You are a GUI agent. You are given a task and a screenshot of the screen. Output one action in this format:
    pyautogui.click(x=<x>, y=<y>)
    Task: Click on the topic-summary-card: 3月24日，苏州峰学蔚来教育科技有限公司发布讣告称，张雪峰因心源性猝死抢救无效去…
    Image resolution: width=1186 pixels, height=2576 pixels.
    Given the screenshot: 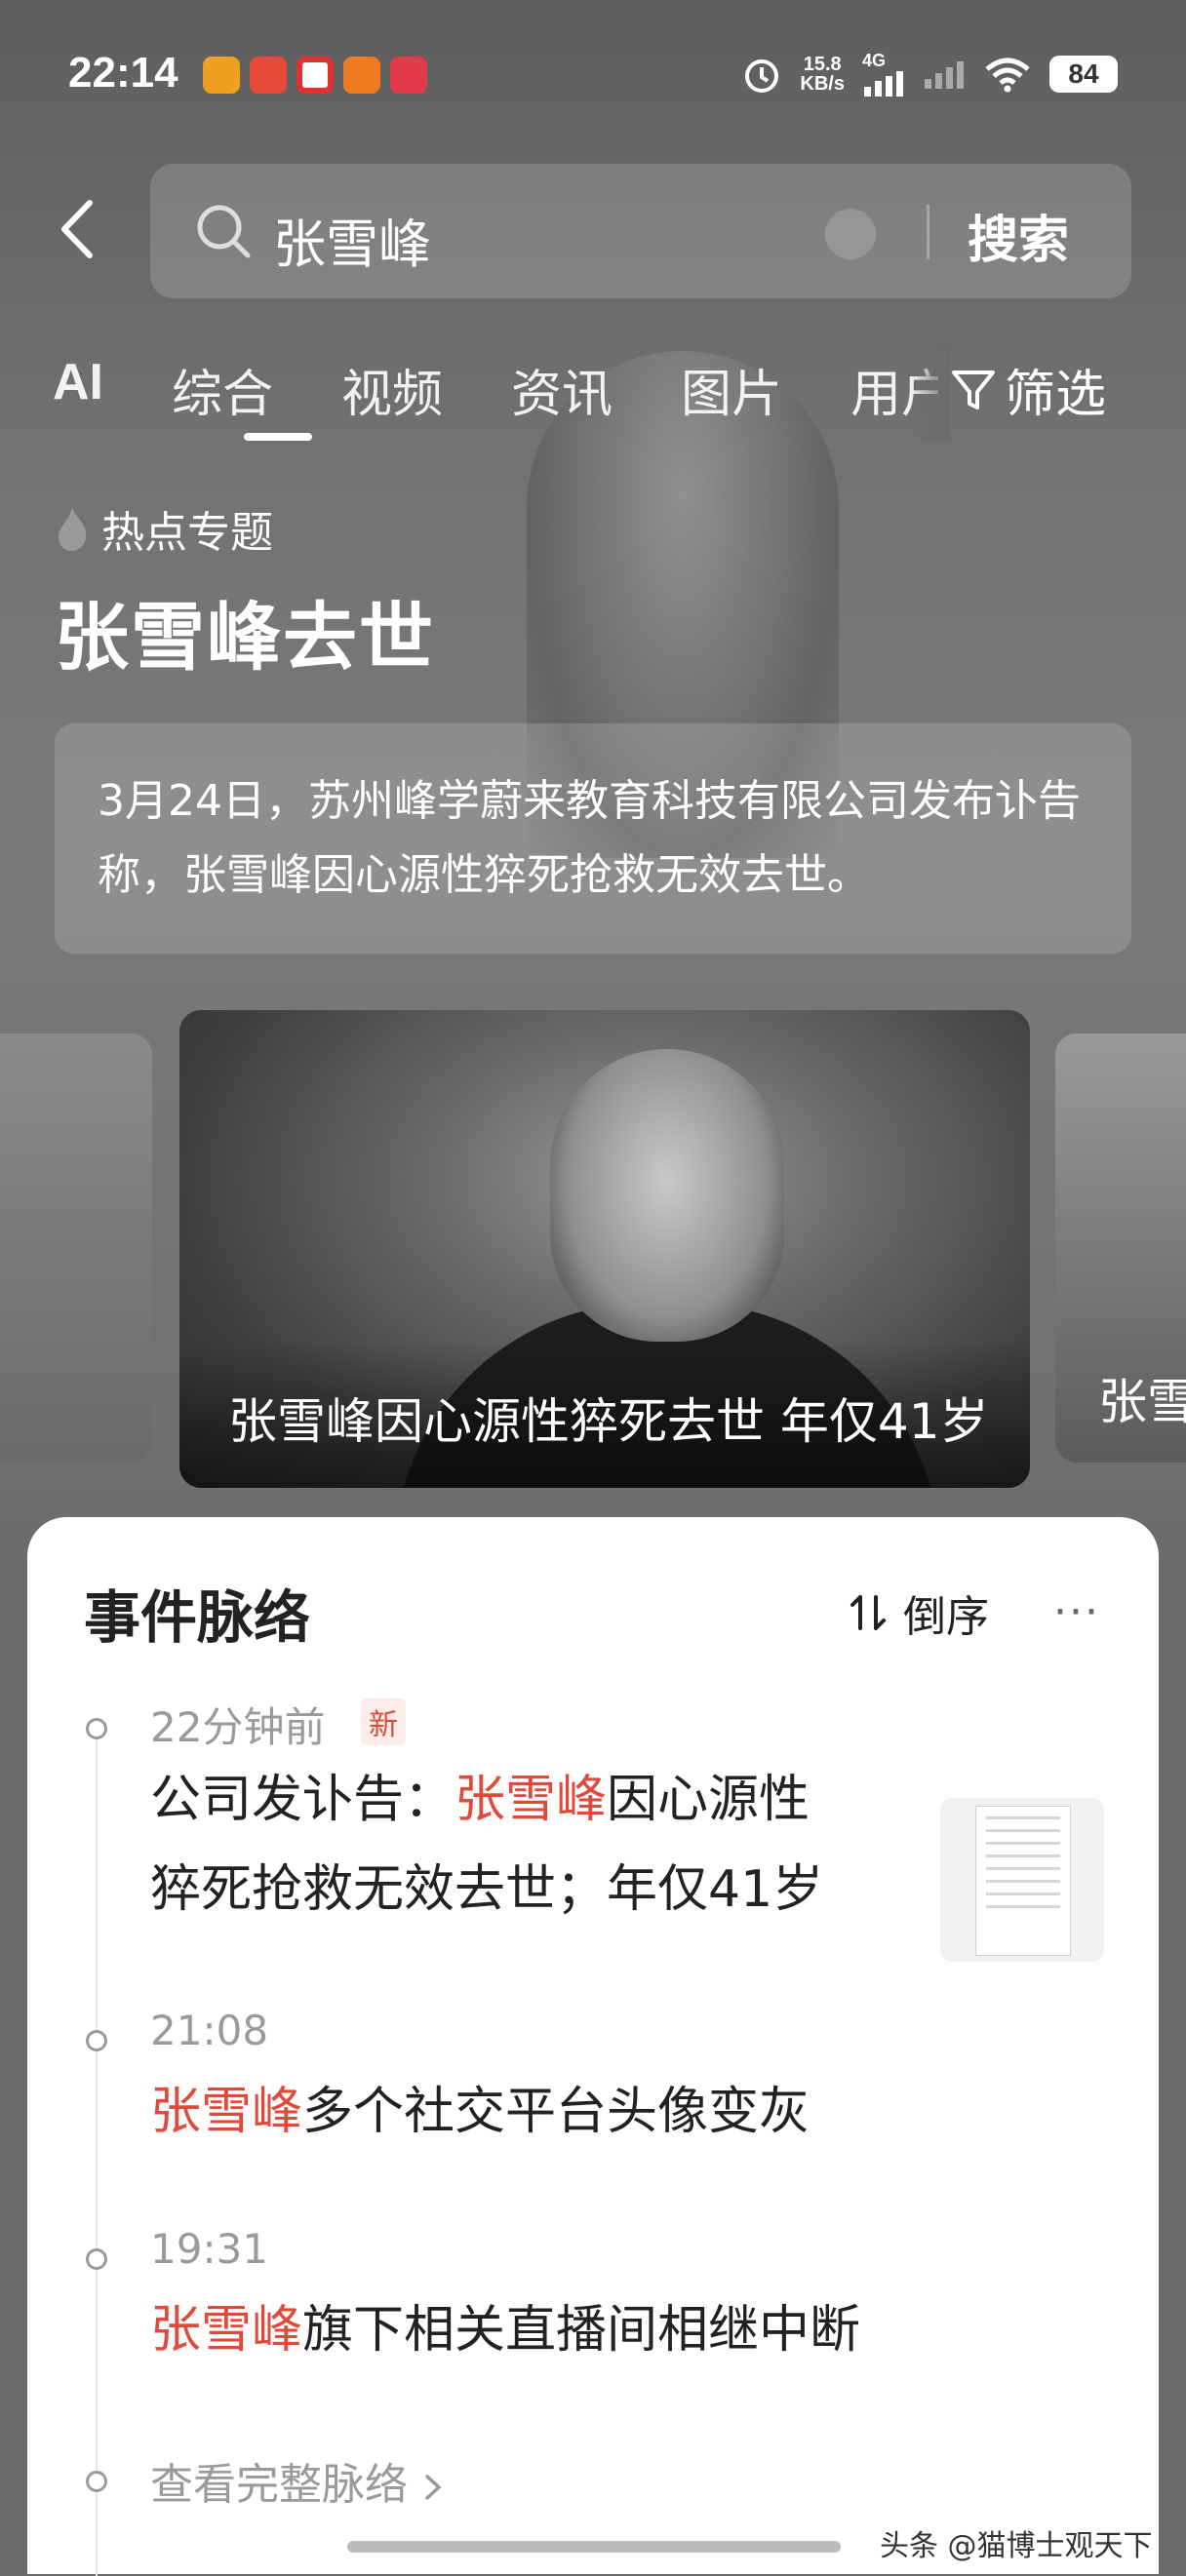 What is the action you would take?
    pyautogui.click(x=593, y=838)
    